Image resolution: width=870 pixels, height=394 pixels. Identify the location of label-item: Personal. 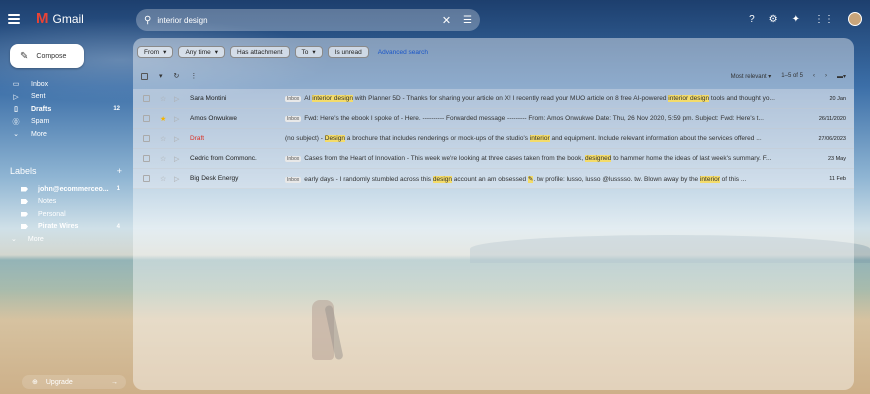
(65, 214).